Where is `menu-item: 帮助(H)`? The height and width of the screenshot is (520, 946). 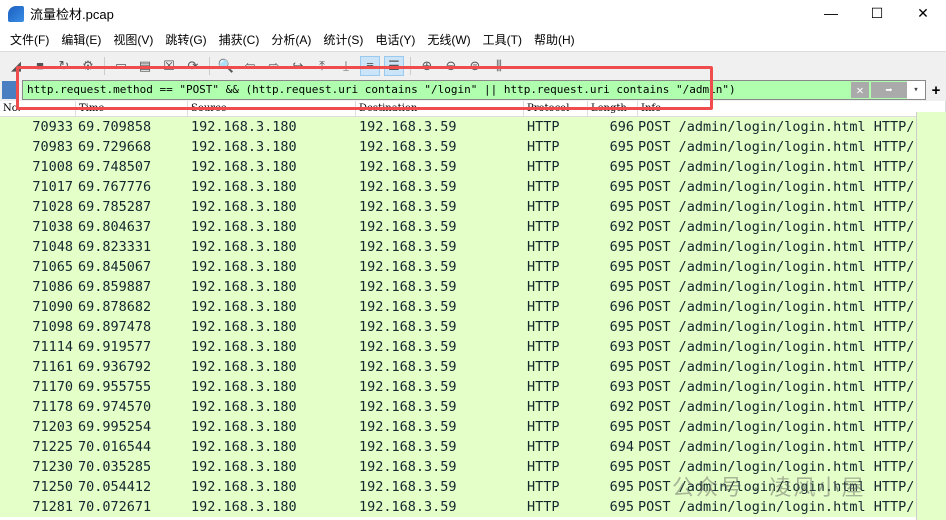 menu-item: 帮助(H) is located at coordinates (554, 39).